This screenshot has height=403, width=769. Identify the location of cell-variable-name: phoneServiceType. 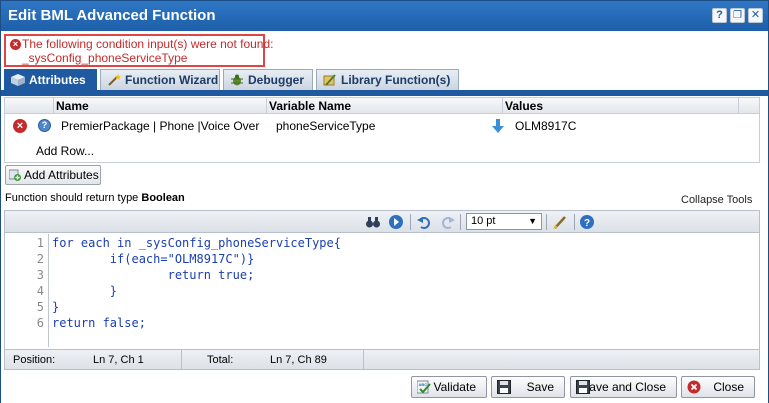
(326, 126).